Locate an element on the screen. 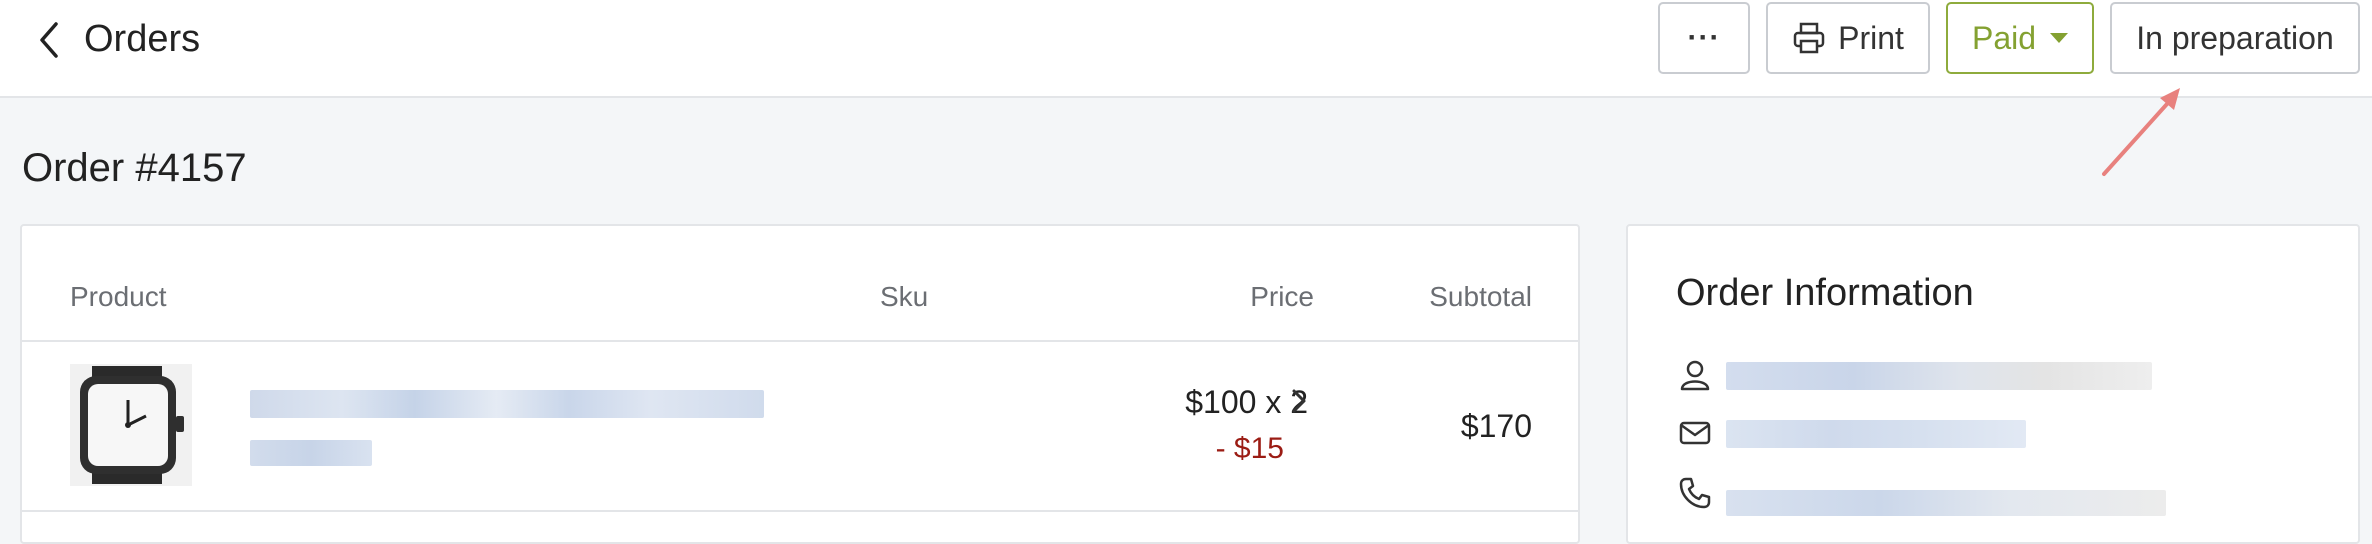  product-name-redacted is located at coordinates (507, 404).